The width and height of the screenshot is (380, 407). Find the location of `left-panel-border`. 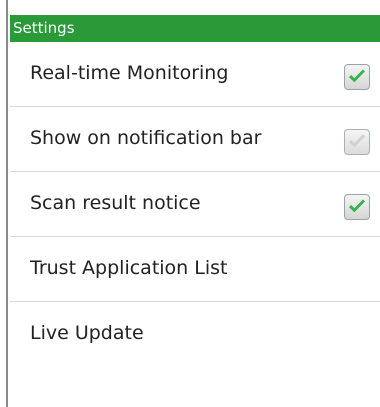

left-panel-border is located at coordinates (7, 203).